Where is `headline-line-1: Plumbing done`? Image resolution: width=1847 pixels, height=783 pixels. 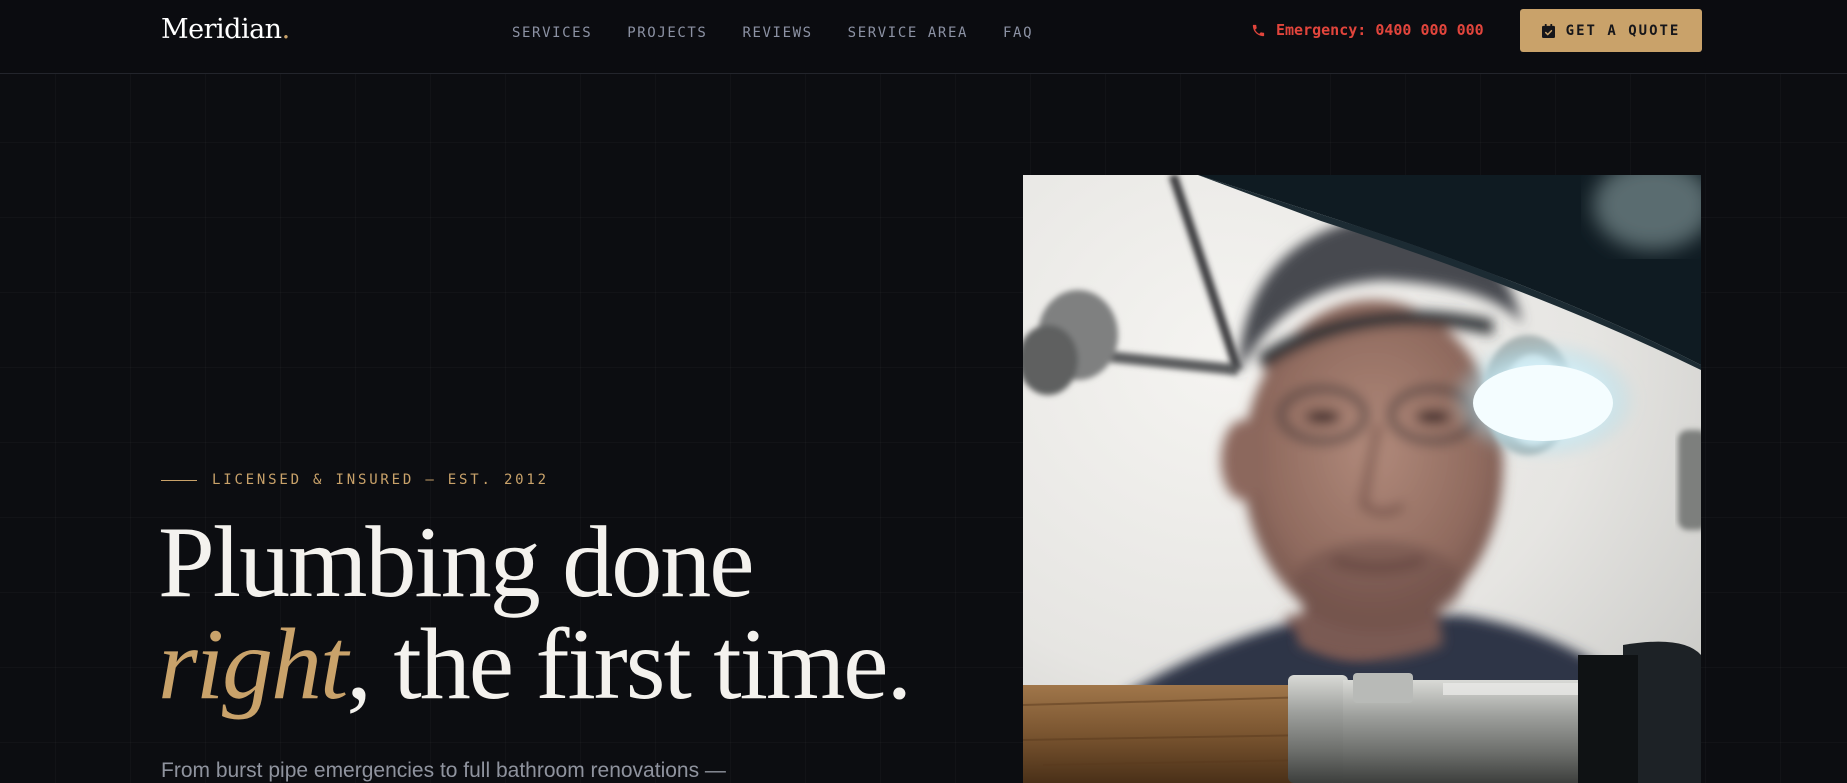
headline-line-1: Plumbing done is located at coordinates (456, 562).